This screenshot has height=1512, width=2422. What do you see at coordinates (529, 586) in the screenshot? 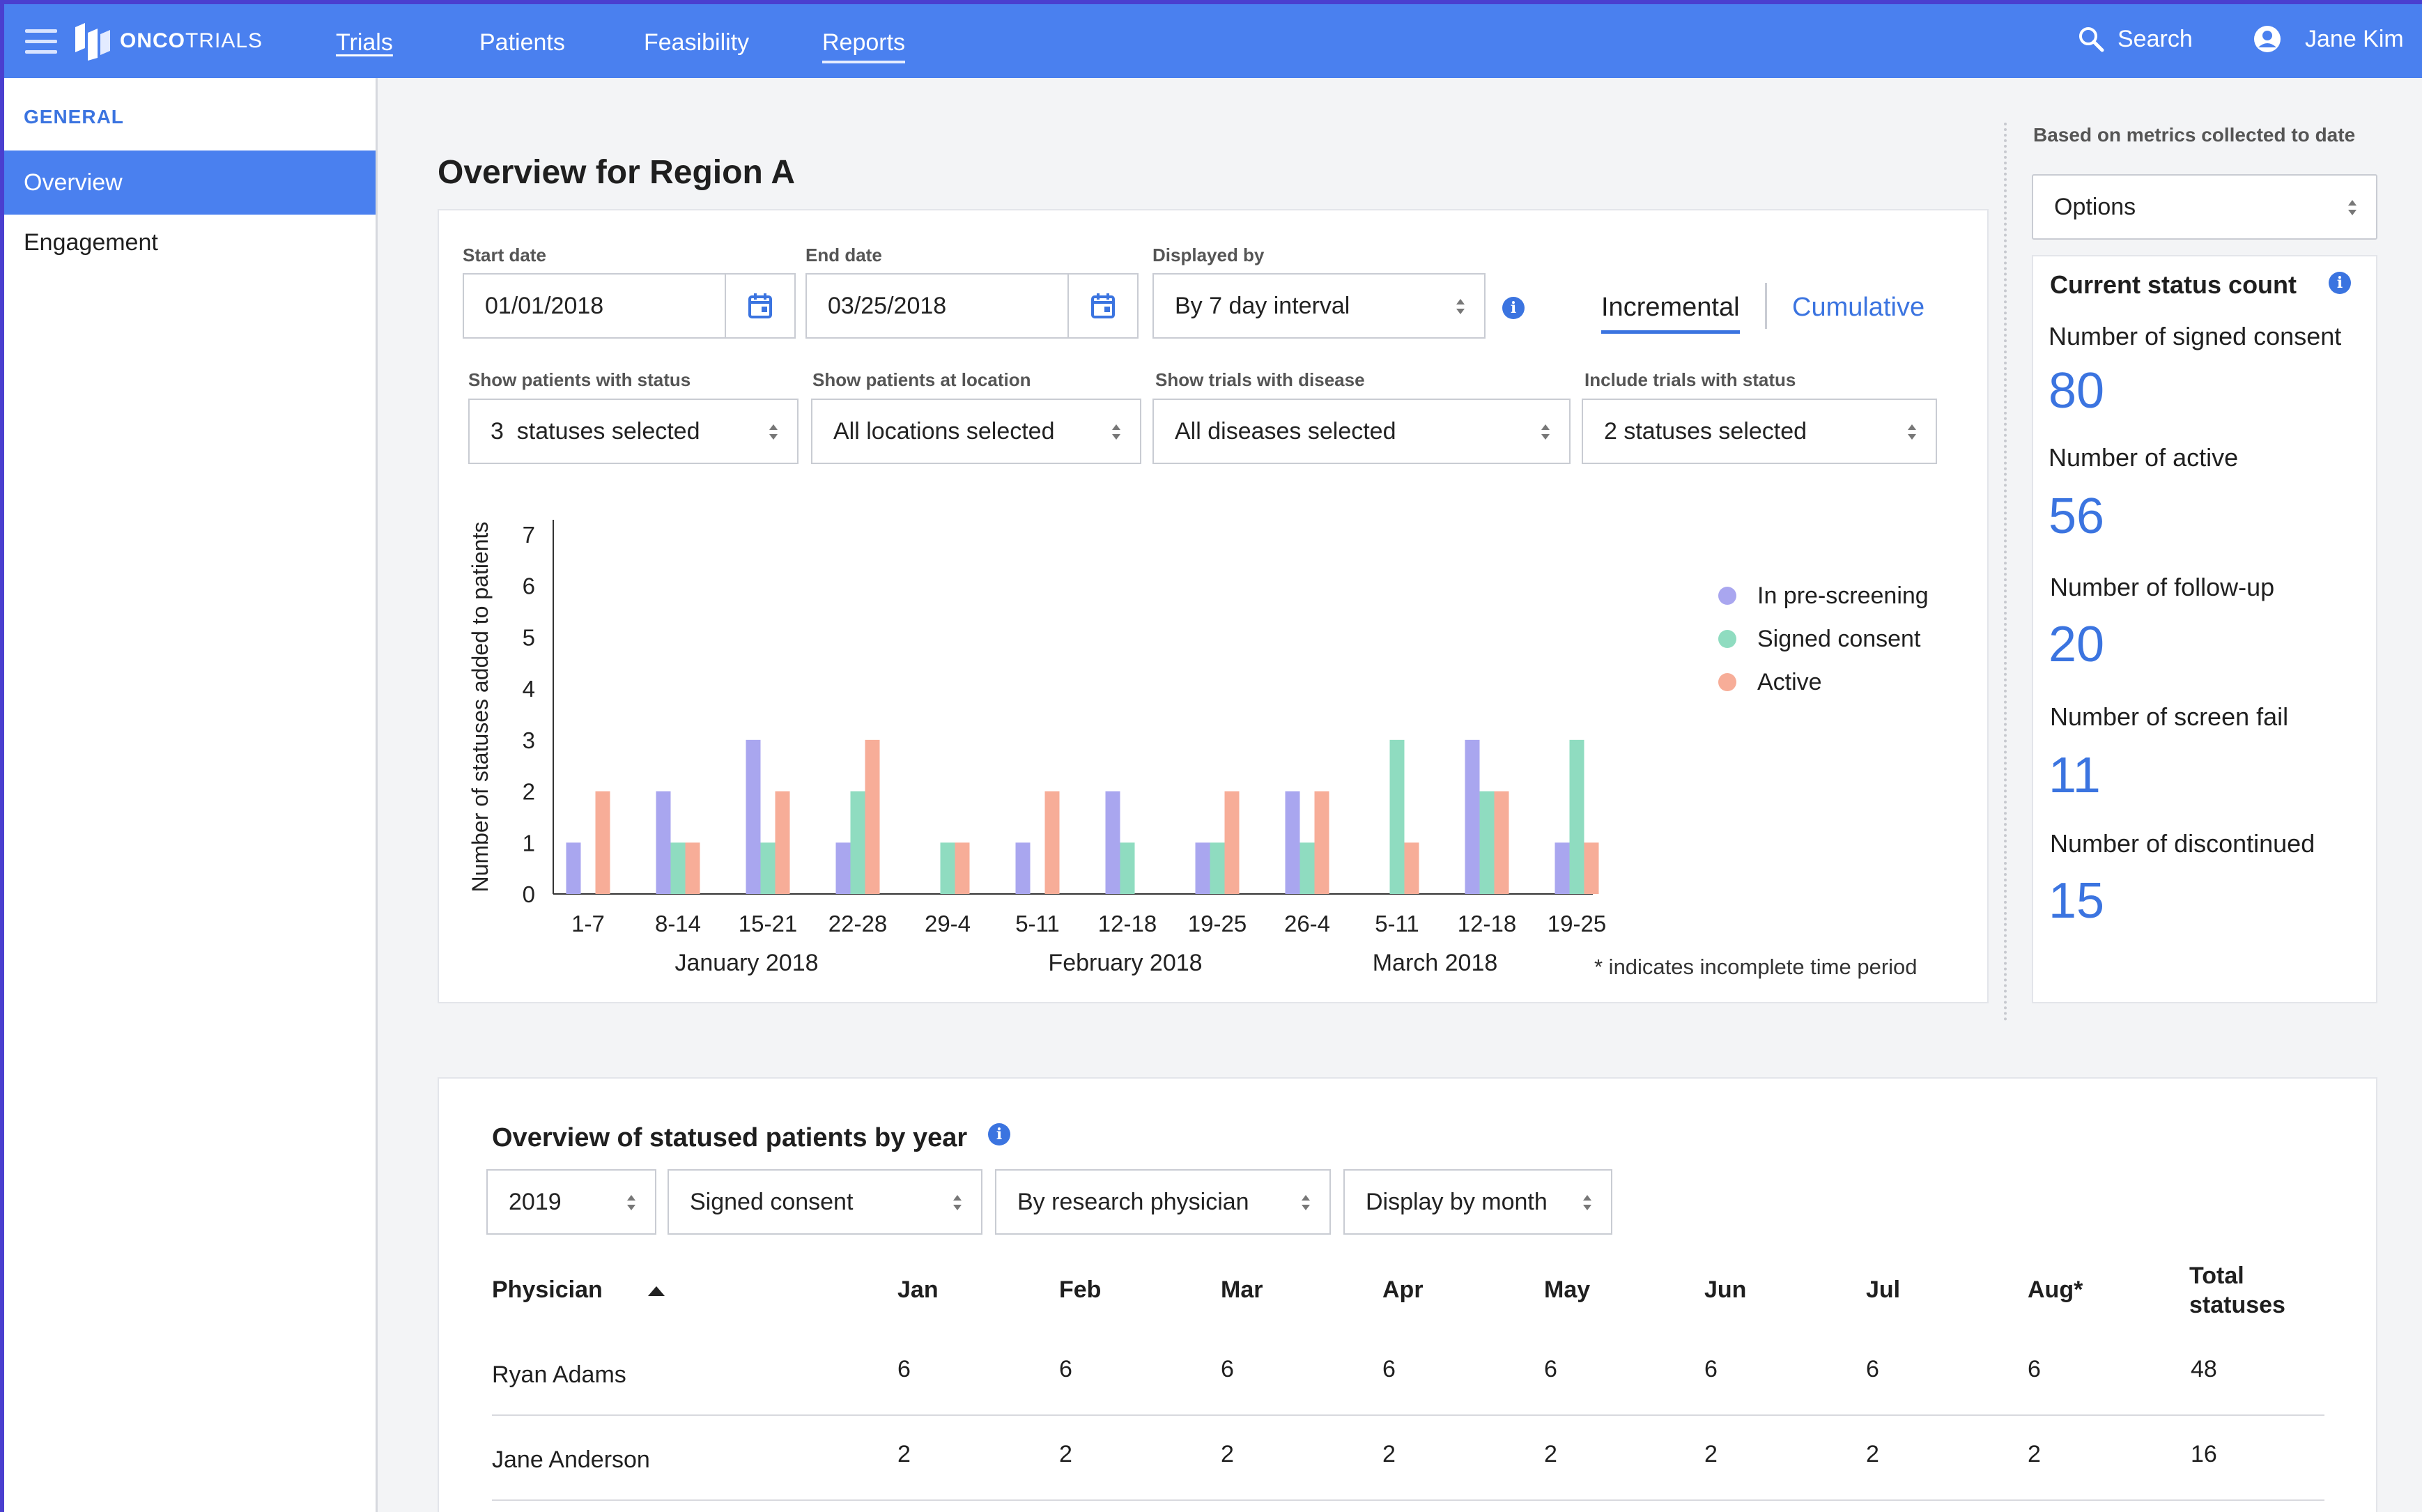
I see `y-tick-label: 6` at bounding box center [529, 586].